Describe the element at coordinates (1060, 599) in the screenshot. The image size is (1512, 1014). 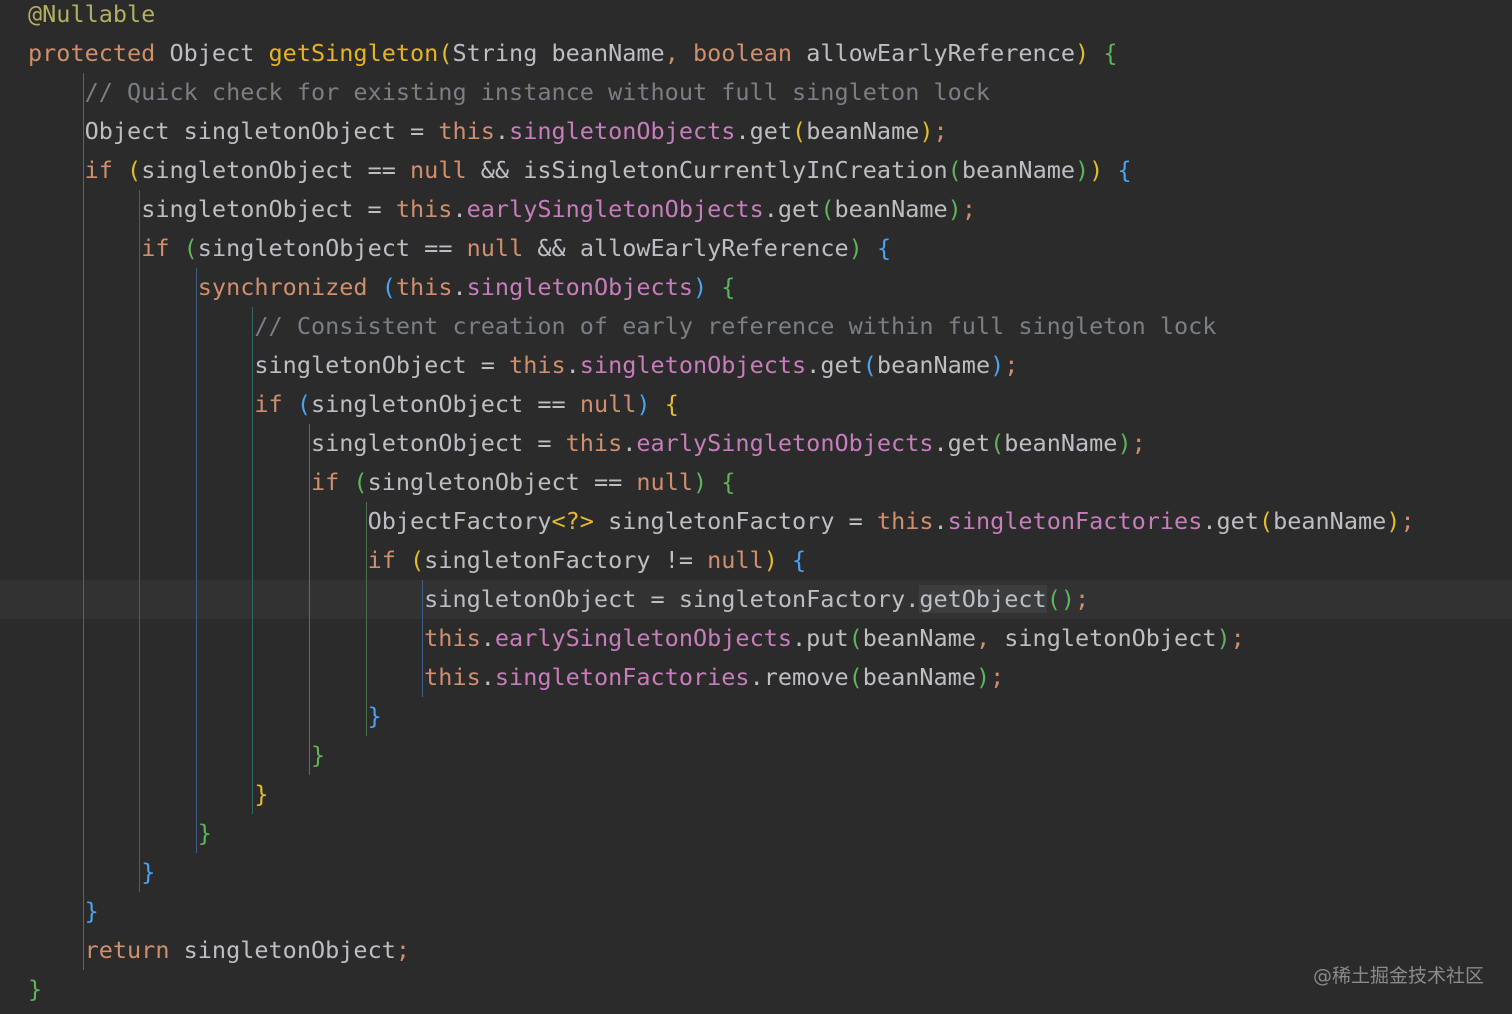
I see `code-token: ()` at that location.